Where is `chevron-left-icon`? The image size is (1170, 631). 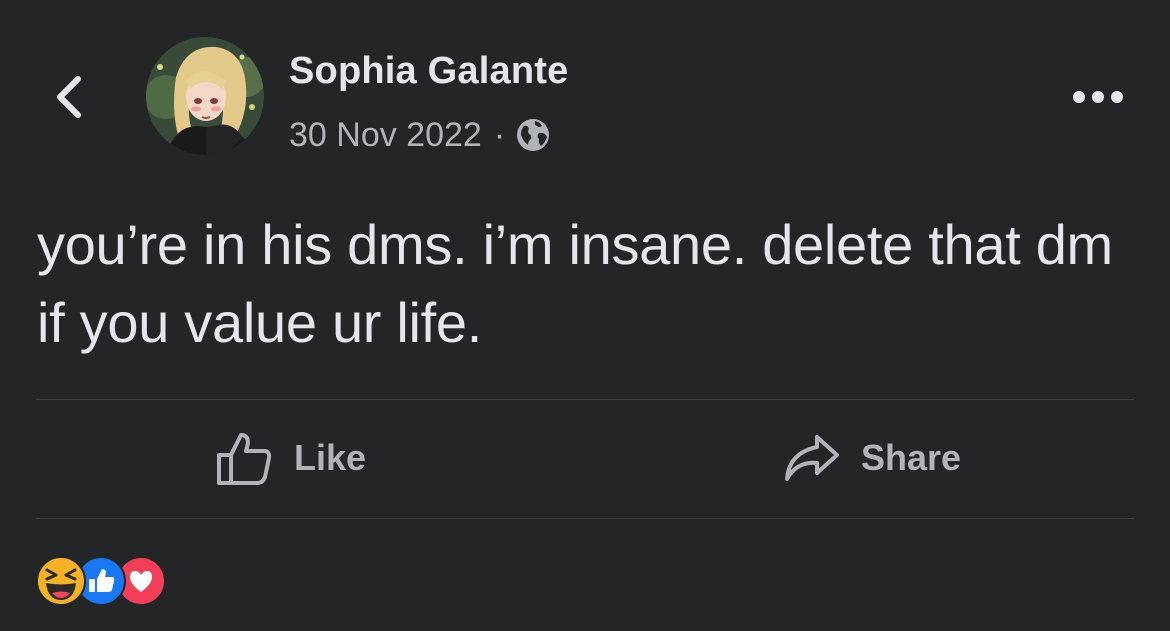 chevron-left-icon is located at coordinates (69, 97).